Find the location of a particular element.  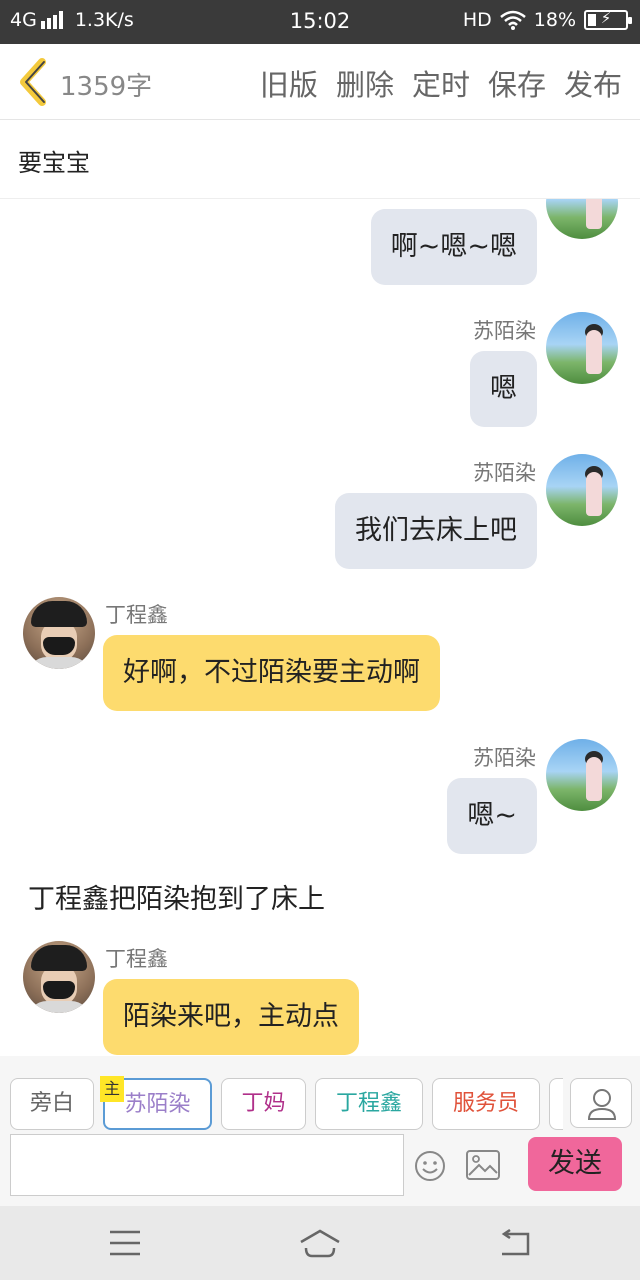

save-button: 保存 is located at coordinates (517, 83).